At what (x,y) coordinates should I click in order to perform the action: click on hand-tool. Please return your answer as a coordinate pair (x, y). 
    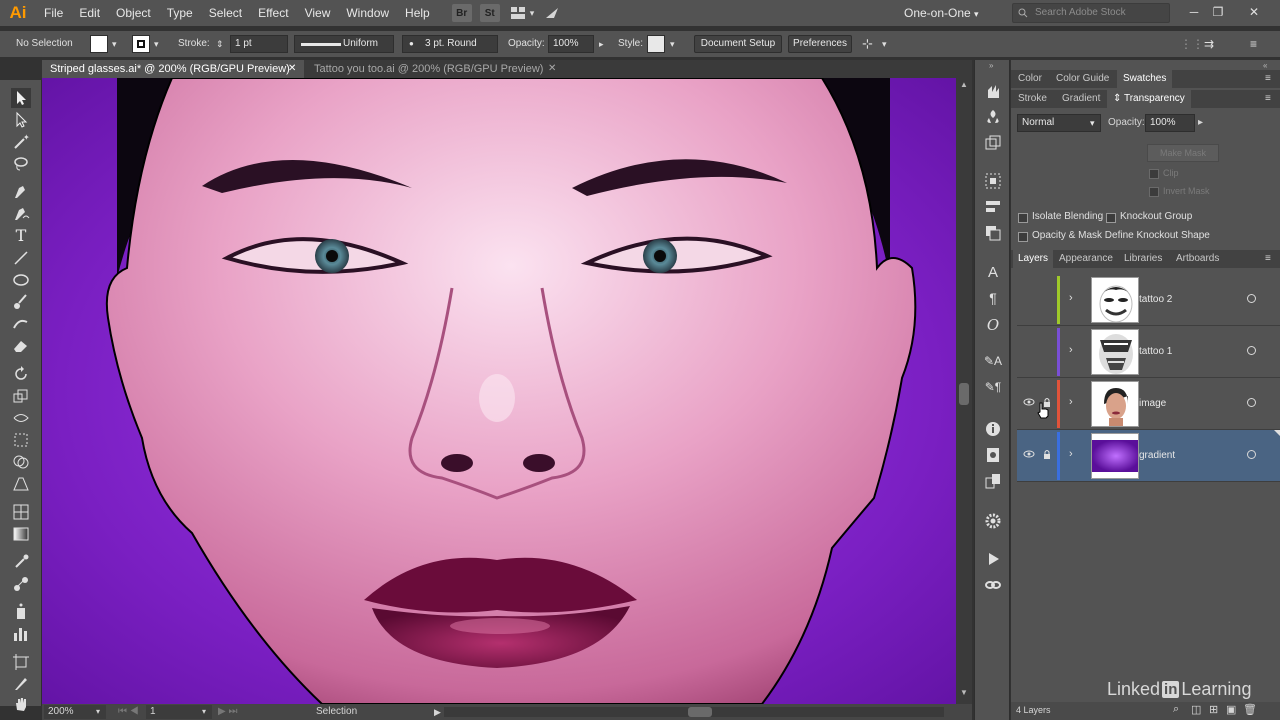
    Looking at the image, I should click on (21, 704).